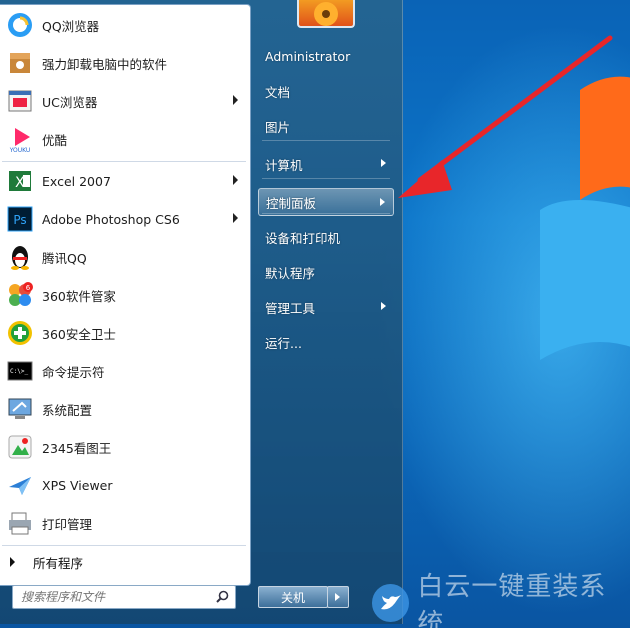 This screenshot has height=640, width=630. What do you see at coordinates (20, 25) in the screenshot?
I see `qq-browser-icon` at bounding box center [20, 25].